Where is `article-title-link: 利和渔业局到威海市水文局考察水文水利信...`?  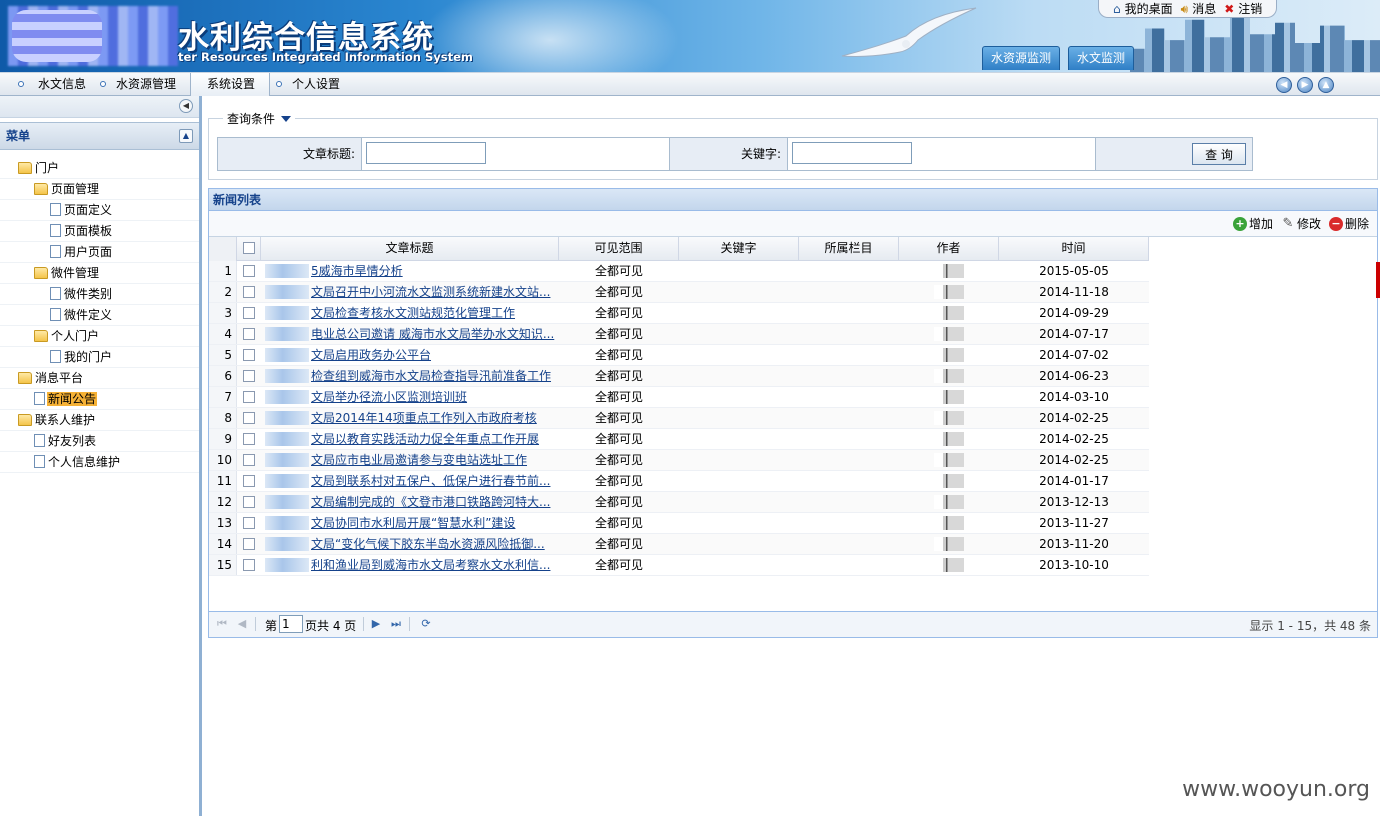
article-title-link: 利和渔业局到威海市水文局考察水文水利信... is located at coordinates (430, 565).